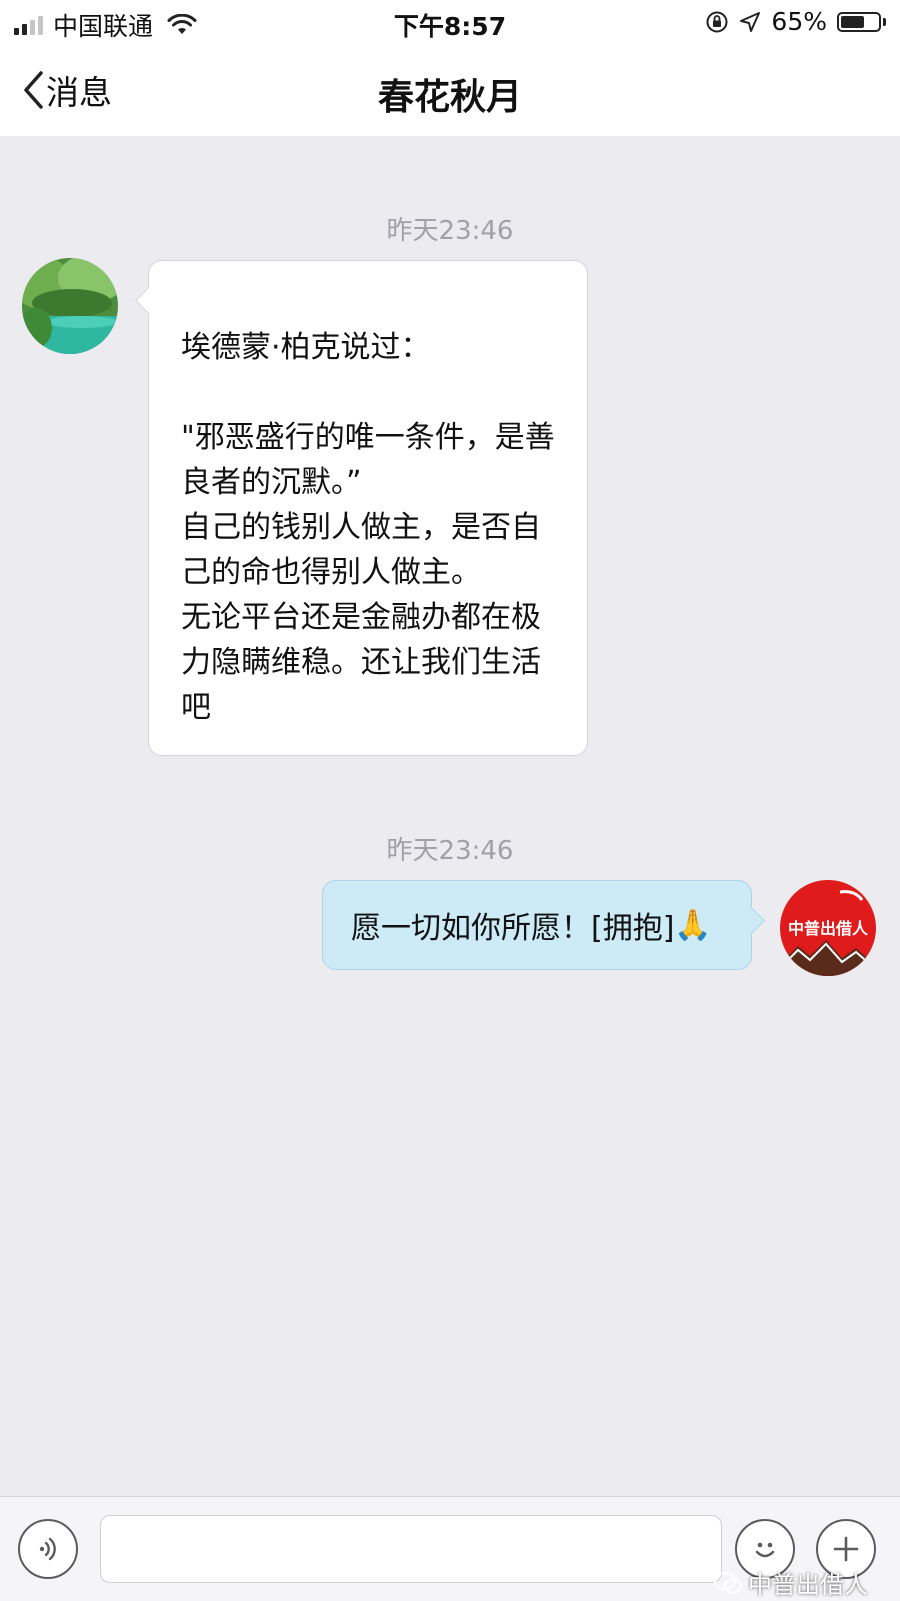  What do you see at coordinates (271, 482) in the screenshot?
I see `message-line: 良者的沉默。”` at bounding box center [271, 482].